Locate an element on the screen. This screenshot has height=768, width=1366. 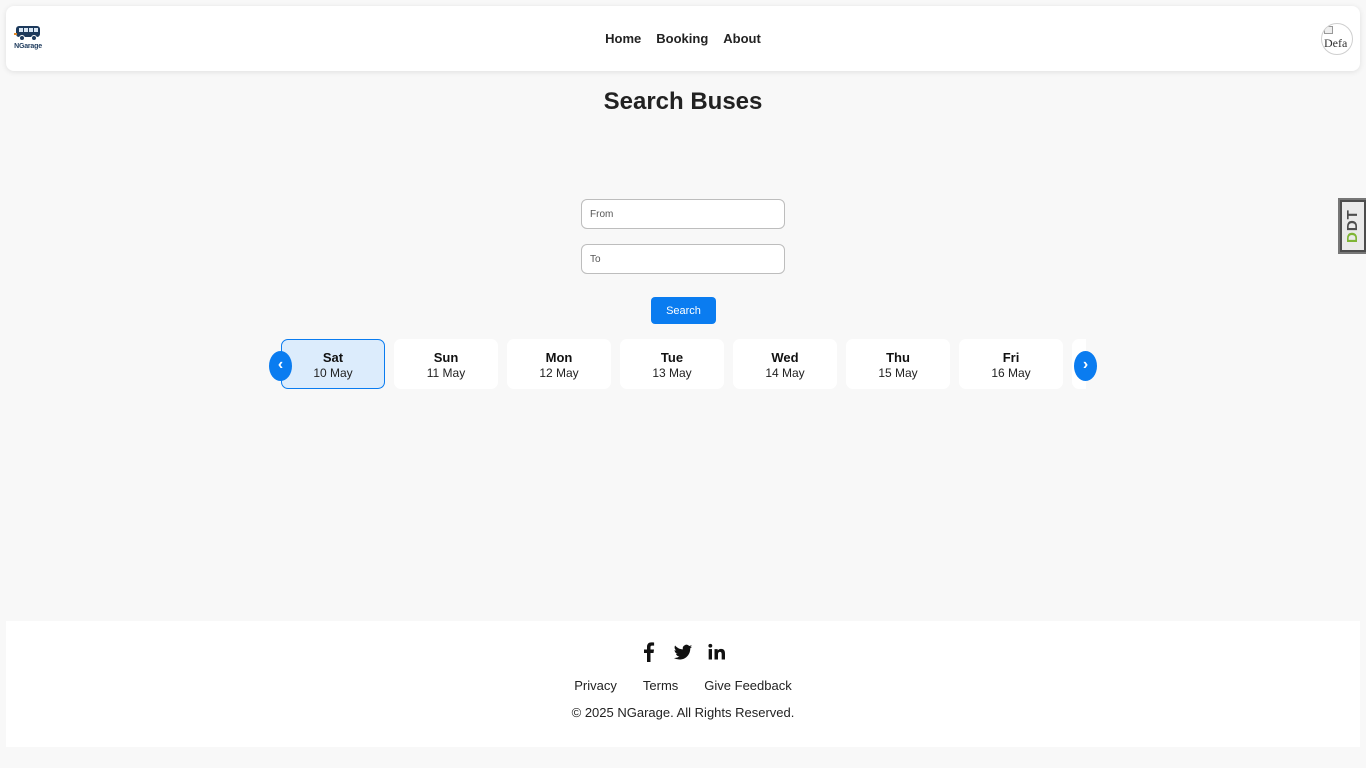
date-card-sat: Sat 10 May is located at coordinates (333, 364).